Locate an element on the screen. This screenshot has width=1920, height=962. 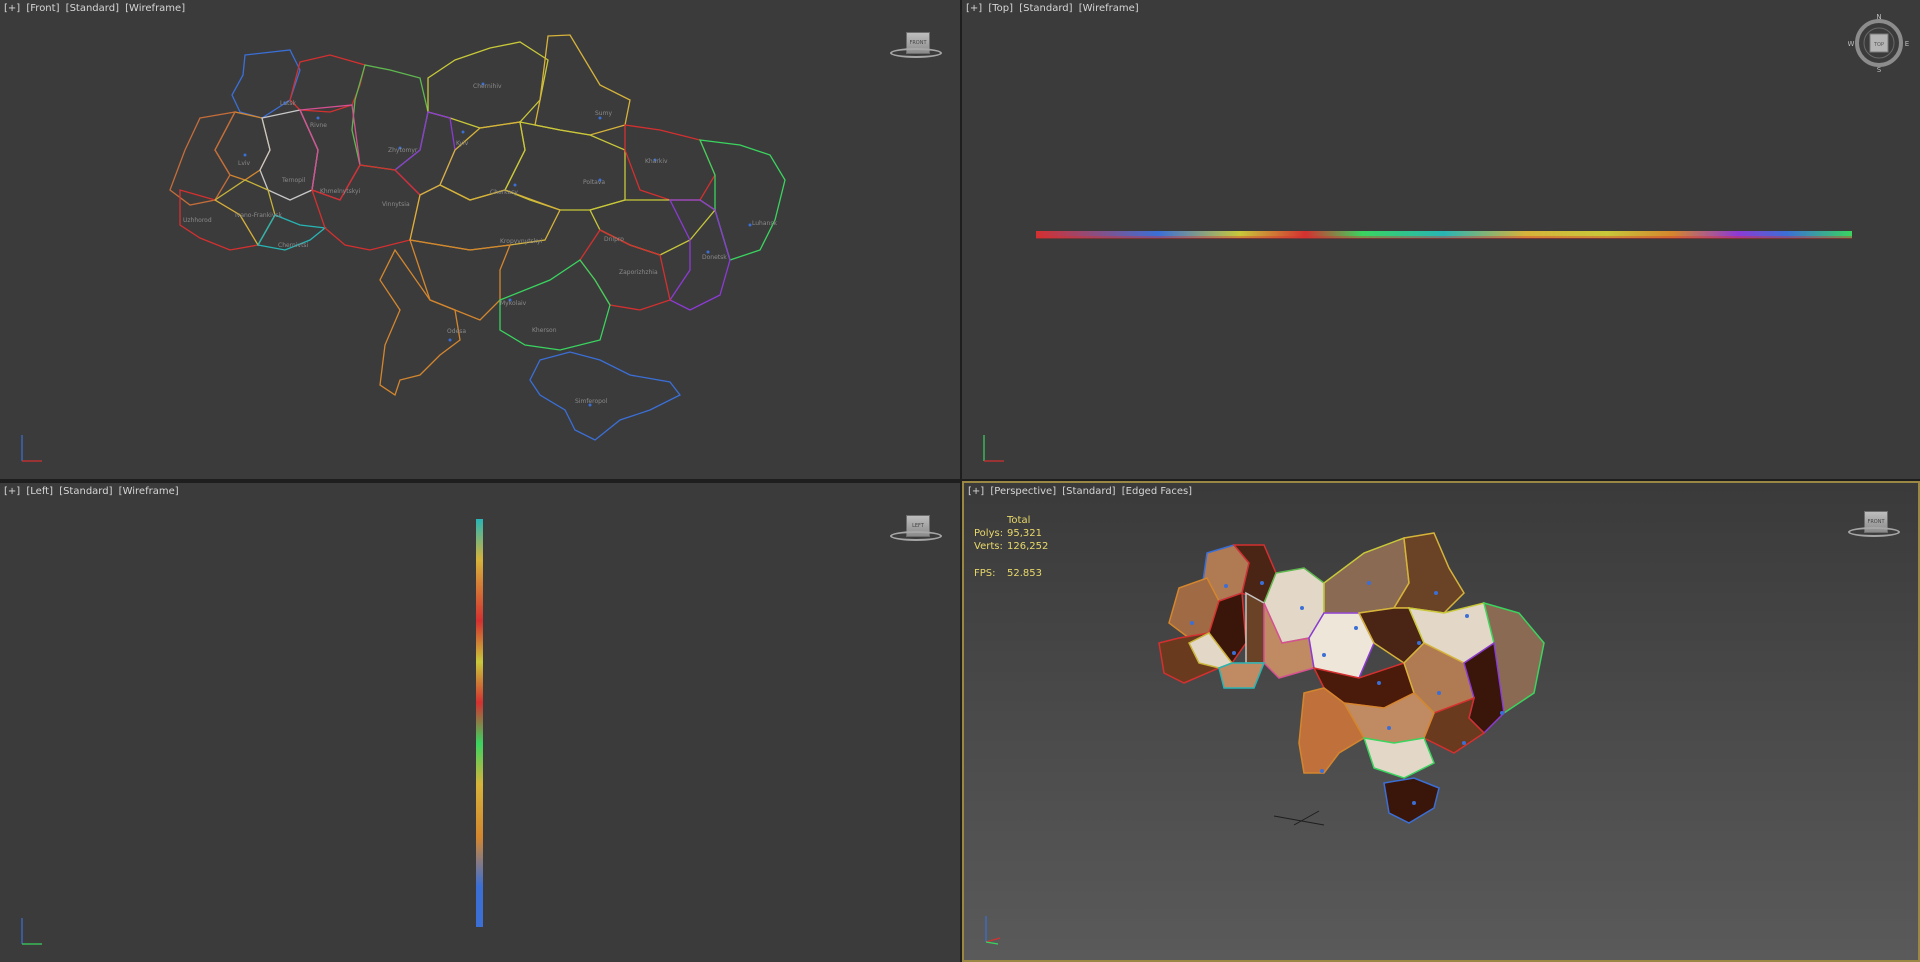
compass-face: TOP is located at coordinates (1878, 45).